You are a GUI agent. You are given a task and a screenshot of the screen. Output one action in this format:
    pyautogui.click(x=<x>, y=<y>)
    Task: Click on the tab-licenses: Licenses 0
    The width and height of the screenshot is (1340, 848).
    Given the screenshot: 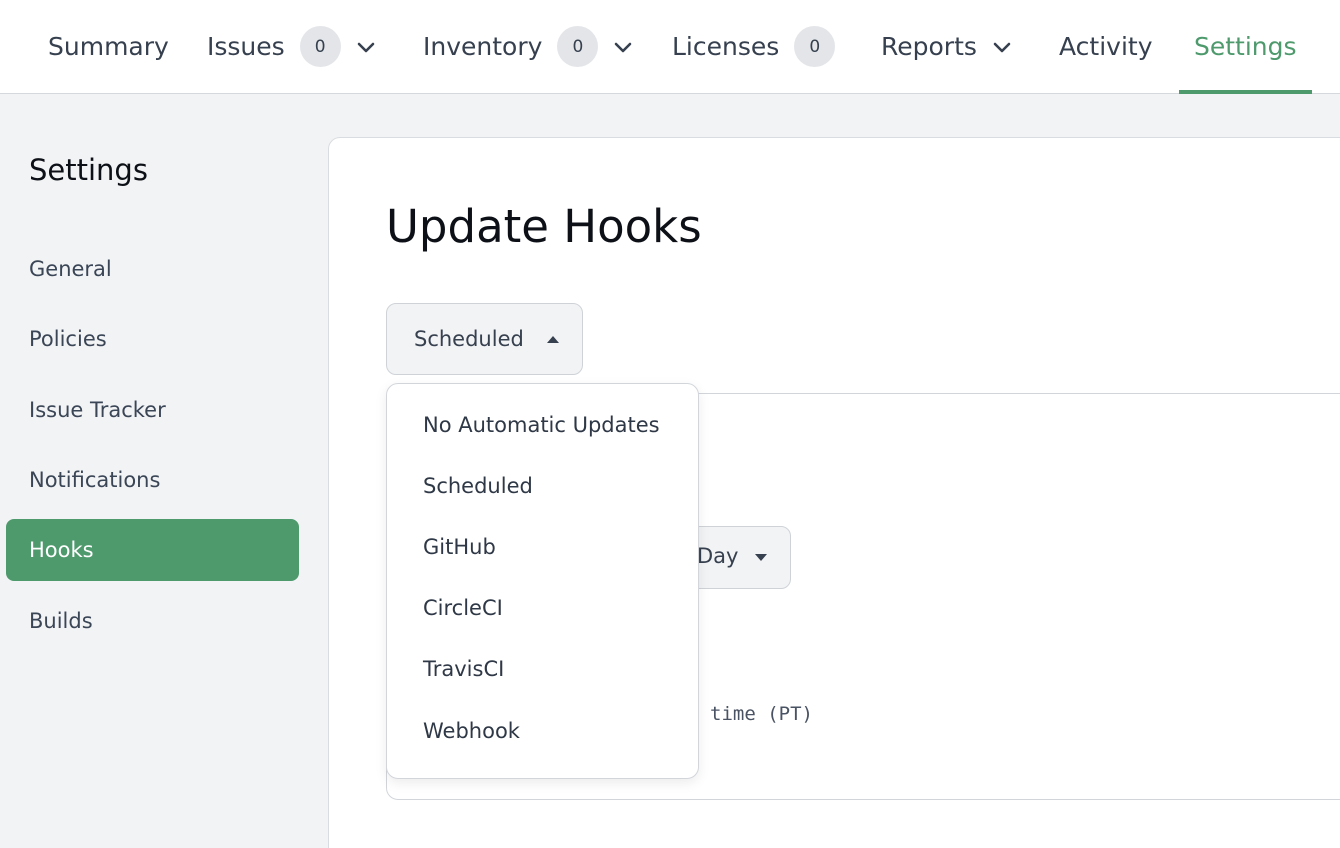 What is the action you would take?
    pyautogui.click(x=754, y=46)
    